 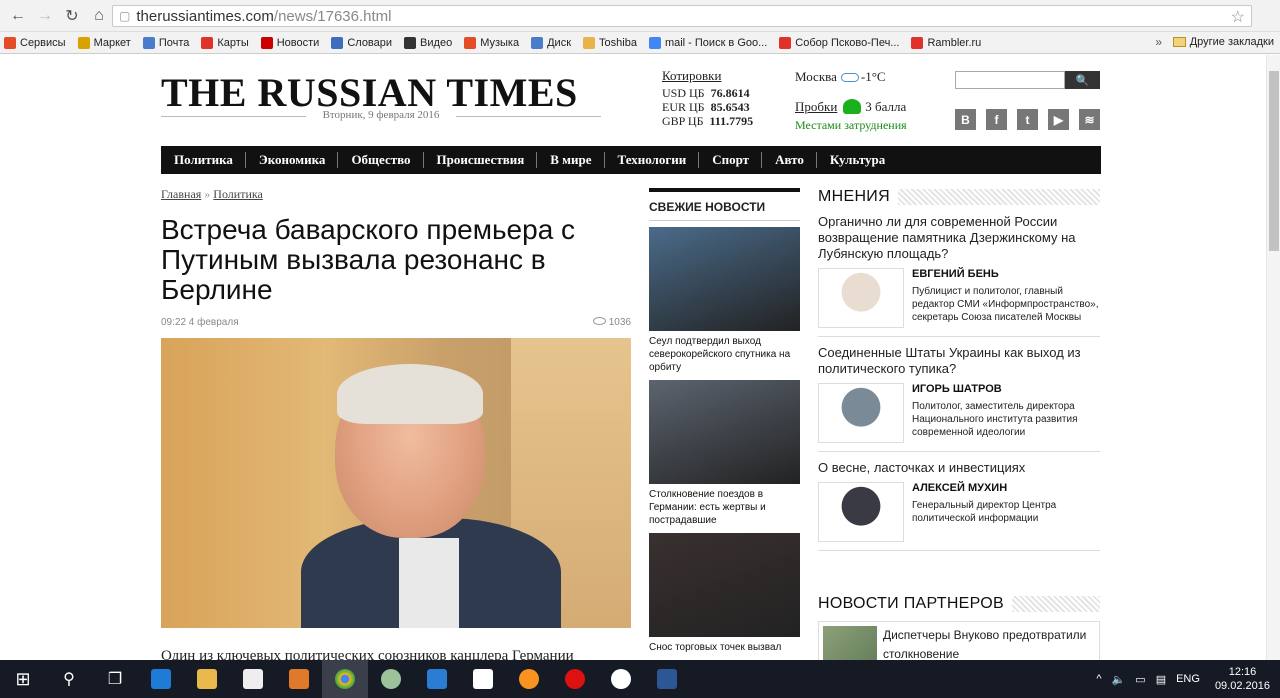 What do you see at coordinates (621, 679) in the screenshot?
I see `yandex-browser-icon` at bounding box center [621, 679].